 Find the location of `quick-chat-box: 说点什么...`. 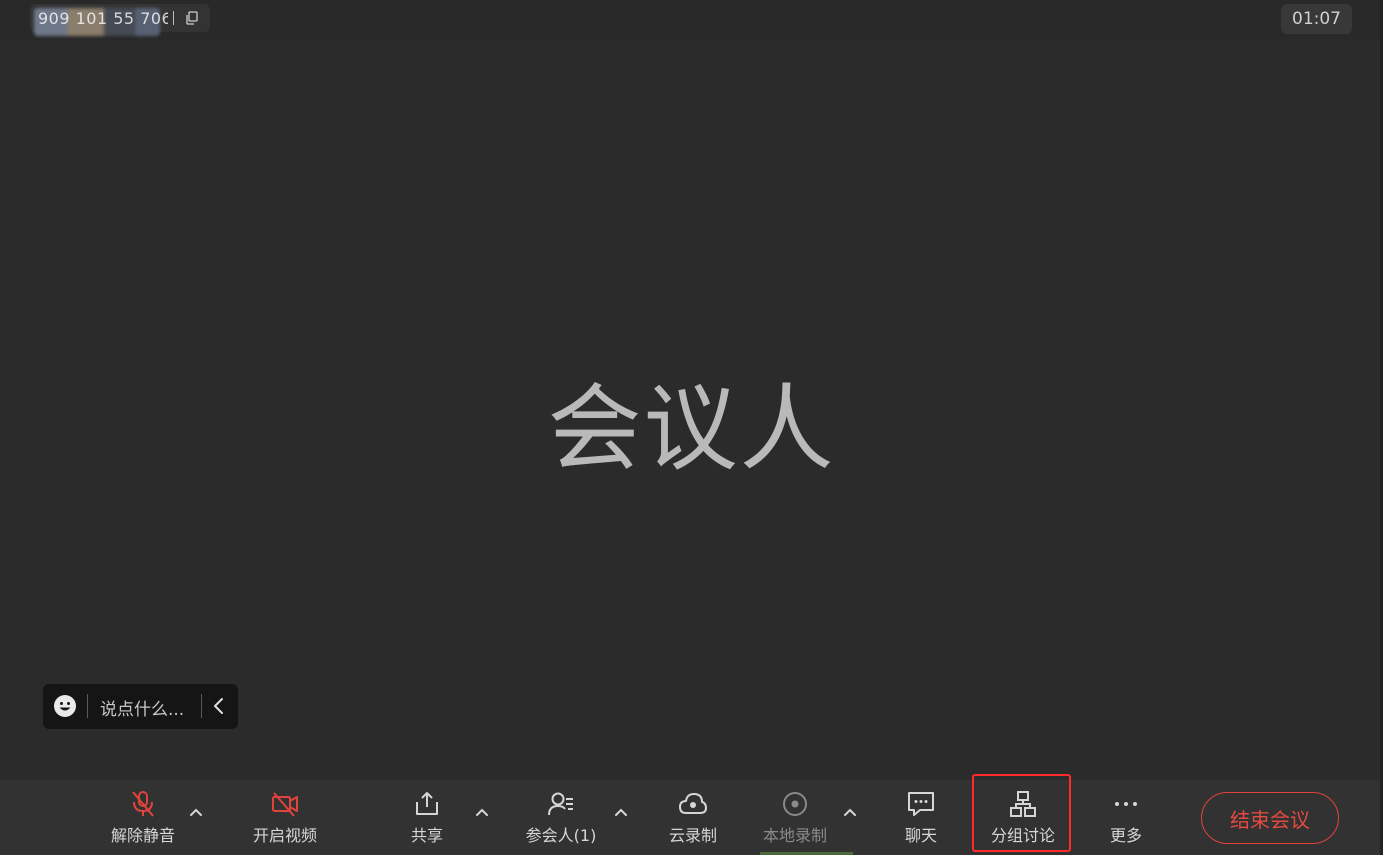

quick-chat-box: 说点什么... is located at coordinates (140, 706).